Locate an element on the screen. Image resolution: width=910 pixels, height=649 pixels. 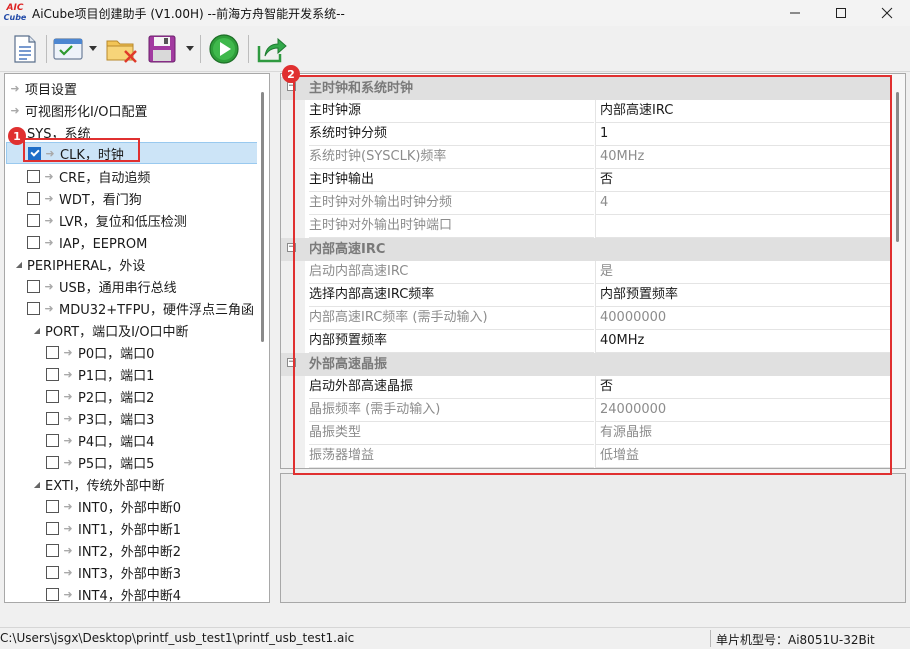
tree-item-label: WDT，看门狗 is located at coordinates (100, 200).